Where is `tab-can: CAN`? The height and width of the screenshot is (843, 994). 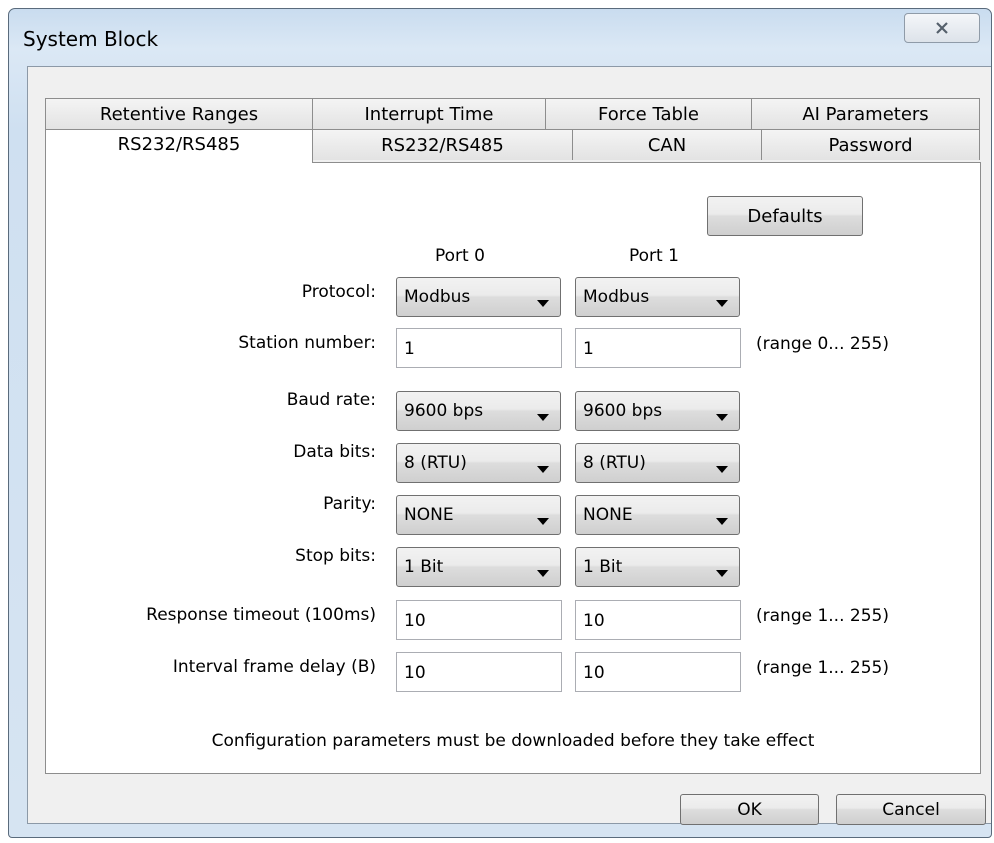
tab-can: CAN is located at coordinates (667, 144).